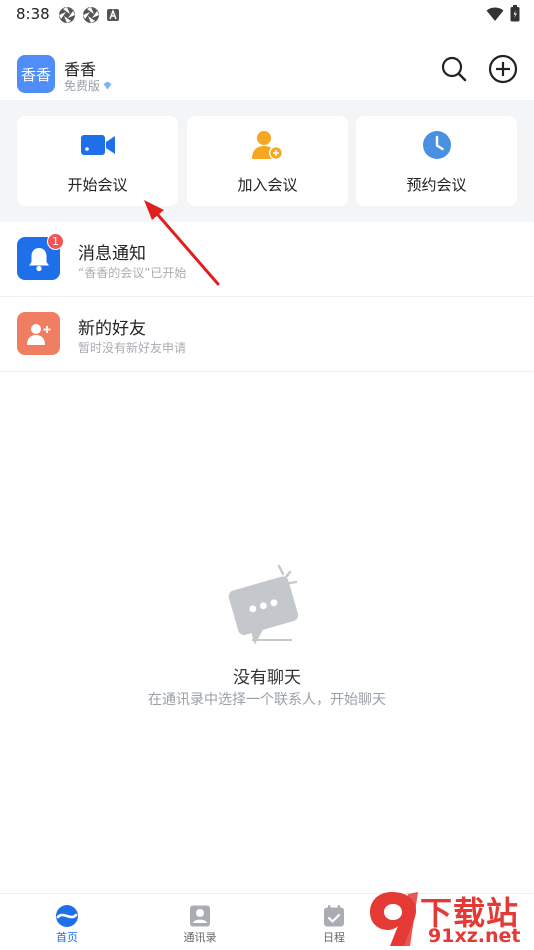 Image resolution: width=534 pixels, height=950 pixels. I want to click on search-icon, so click(454, 69).